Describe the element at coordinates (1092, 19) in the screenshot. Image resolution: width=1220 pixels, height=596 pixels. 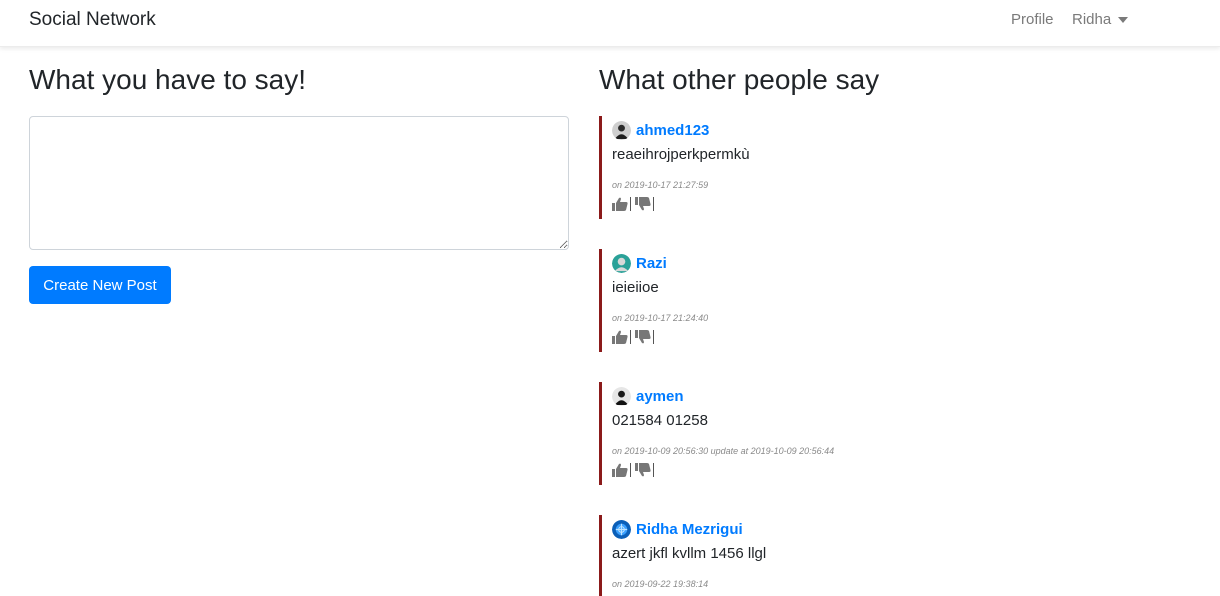
I see `user-dropdown-label: Ridha` at that location.